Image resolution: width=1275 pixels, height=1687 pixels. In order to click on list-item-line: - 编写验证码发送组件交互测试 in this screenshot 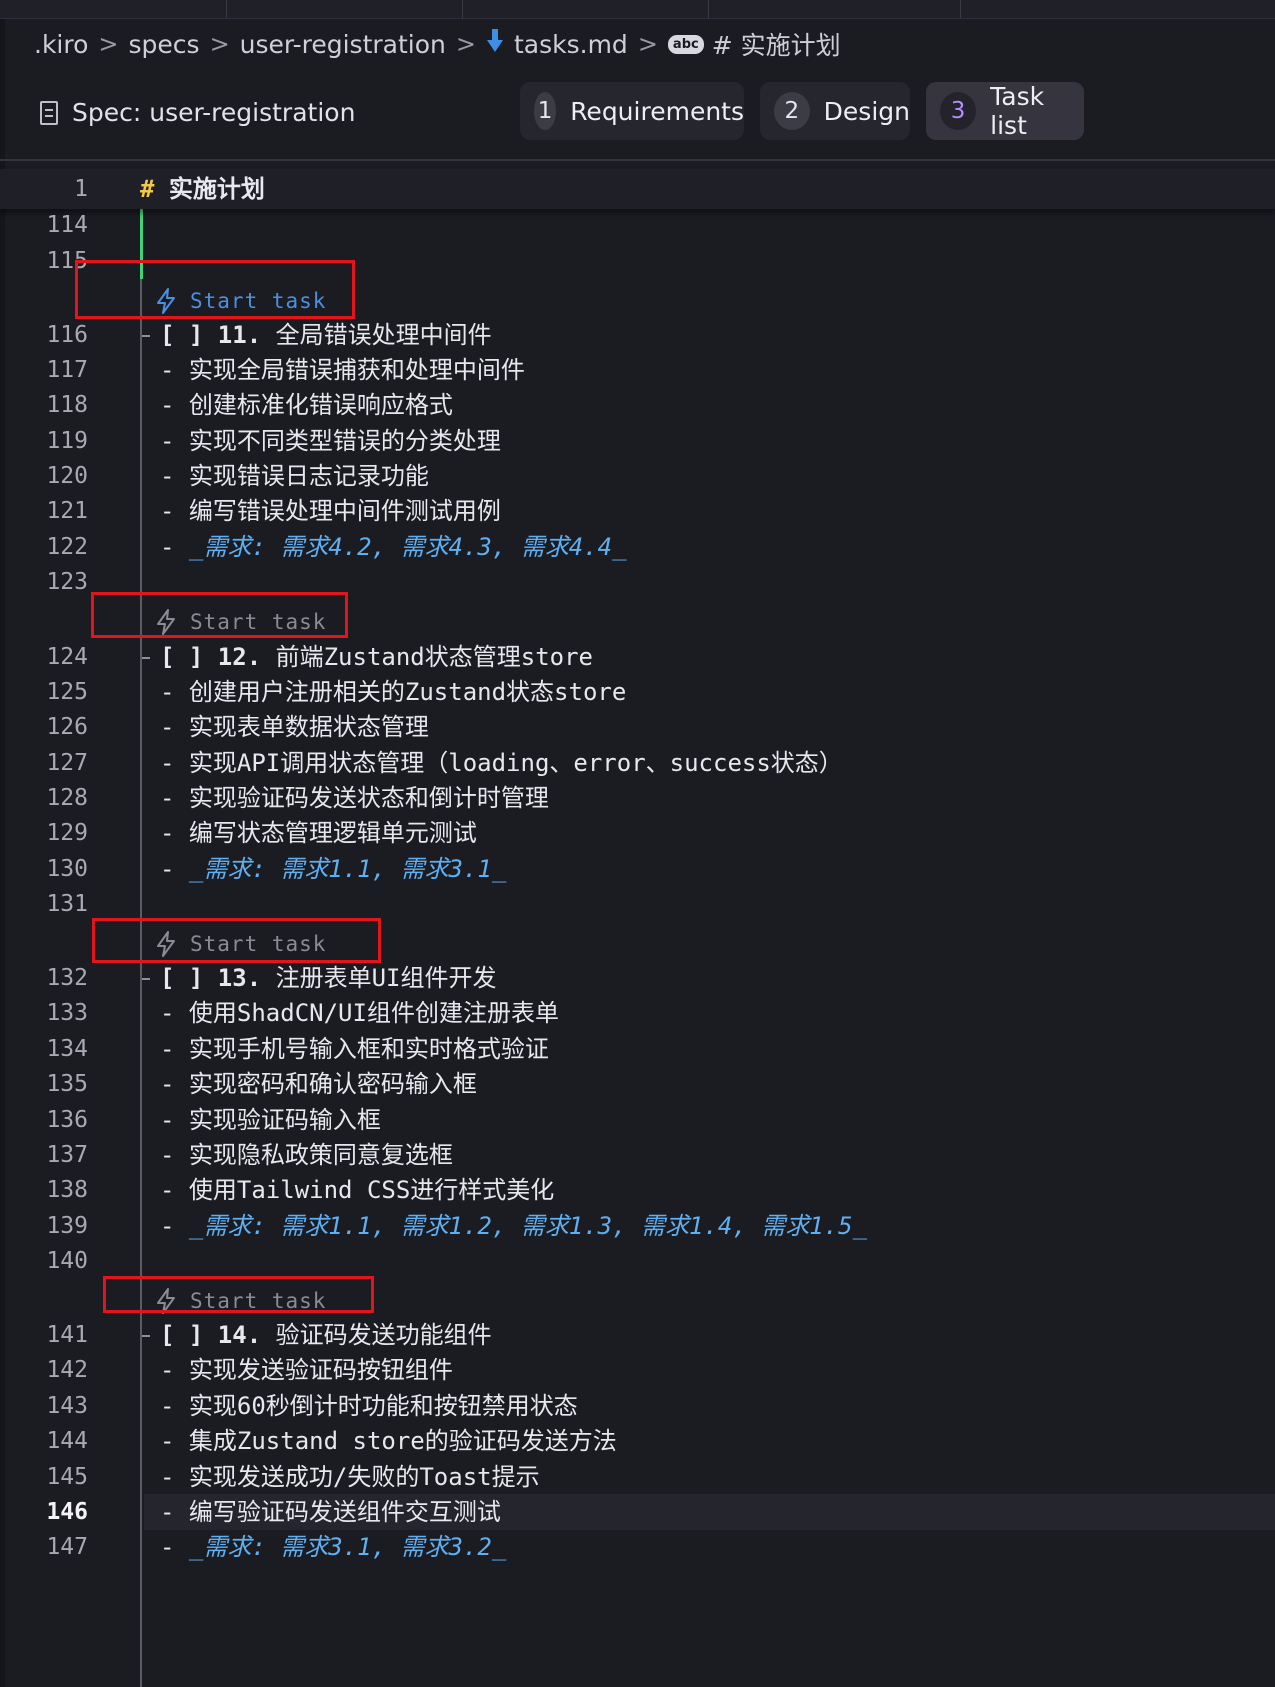, I will do `click(330, 1512)`.